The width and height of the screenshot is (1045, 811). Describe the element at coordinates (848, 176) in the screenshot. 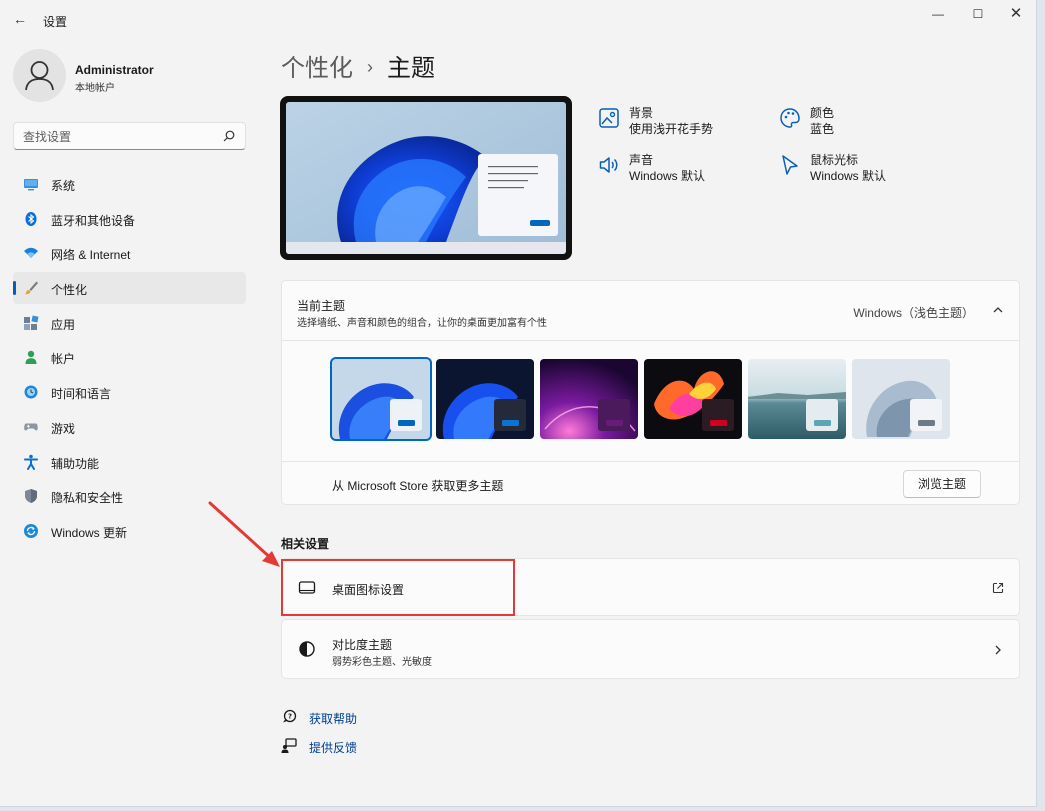

I see `cursor-value: Windows 默认` at that location.